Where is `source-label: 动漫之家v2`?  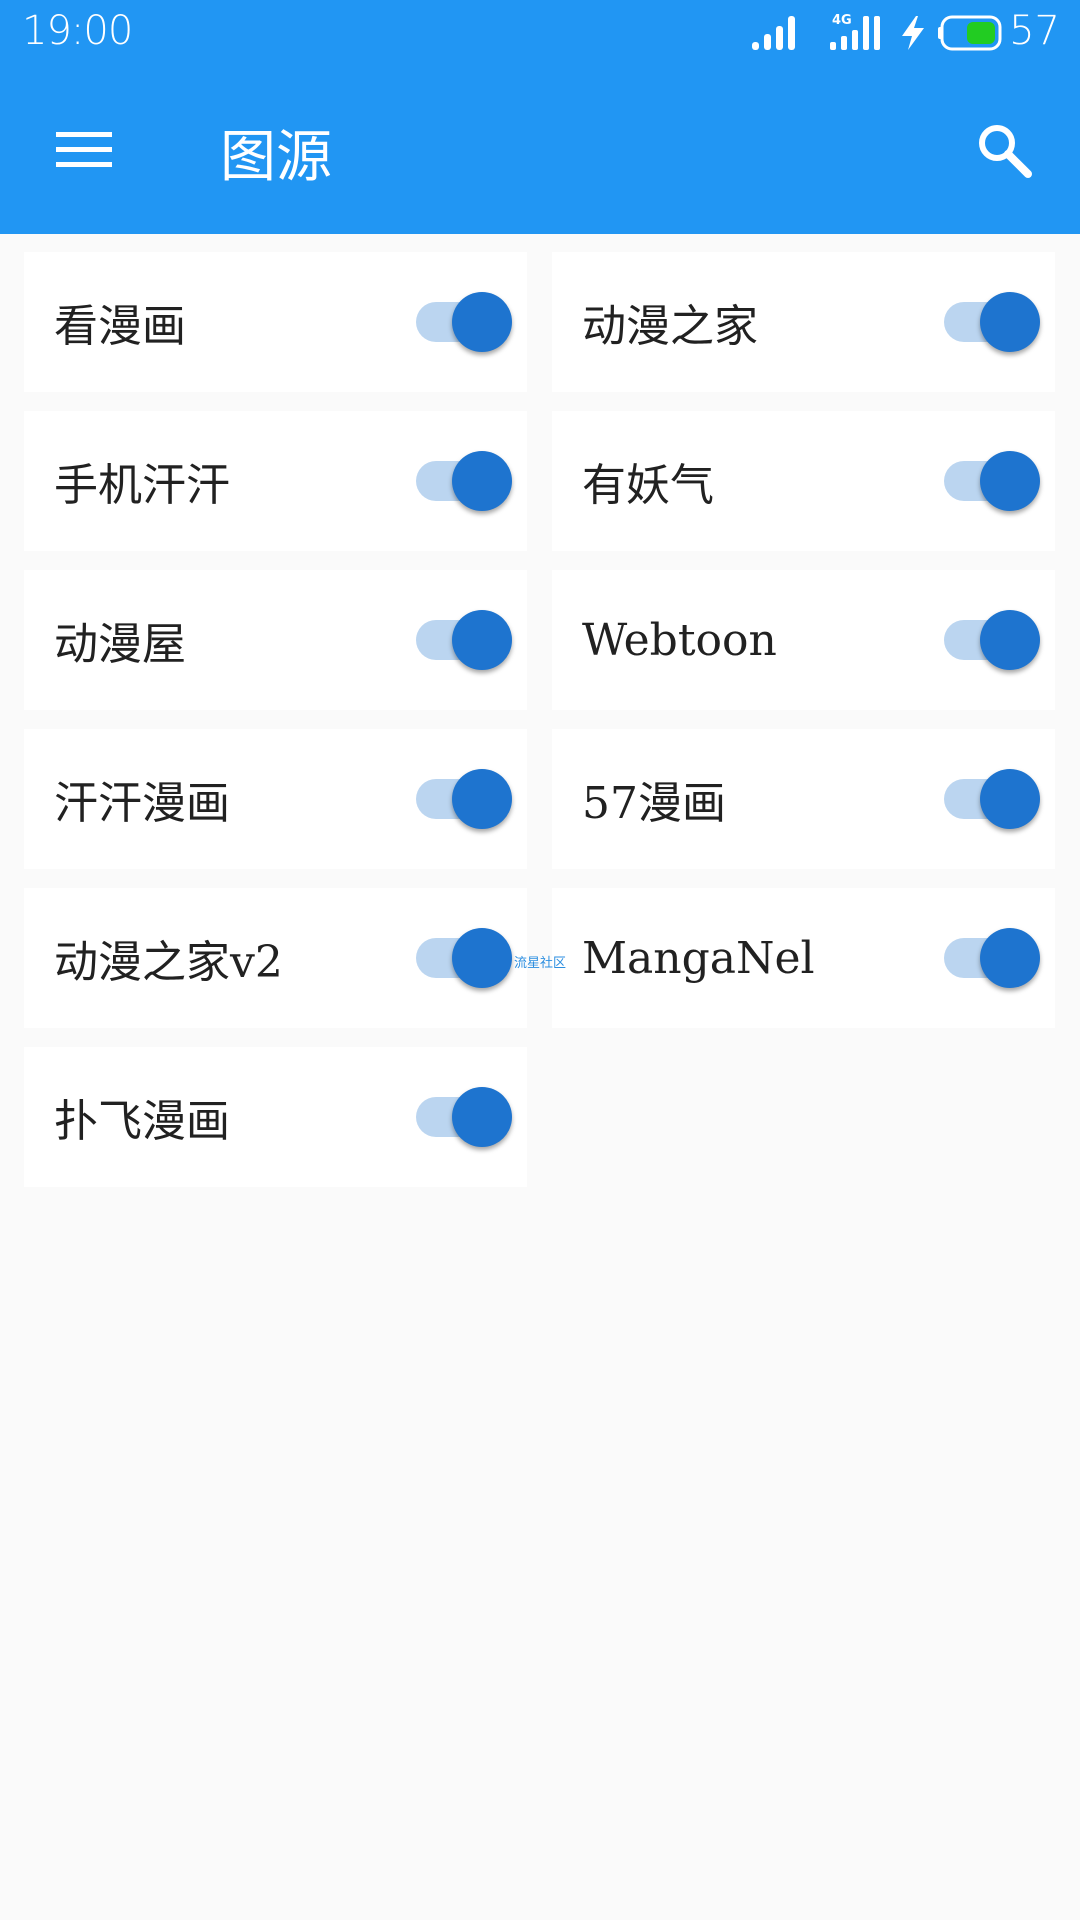 source-label: 动漫之家v2 is located at coordinates (168, 962).